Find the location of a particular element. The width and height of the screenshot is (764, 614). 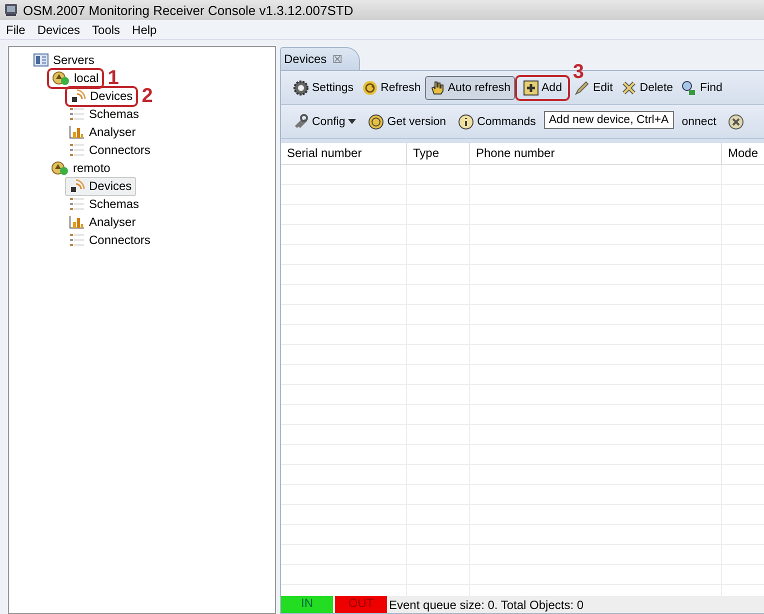

hand-icon is located at coordinates (436, 88).